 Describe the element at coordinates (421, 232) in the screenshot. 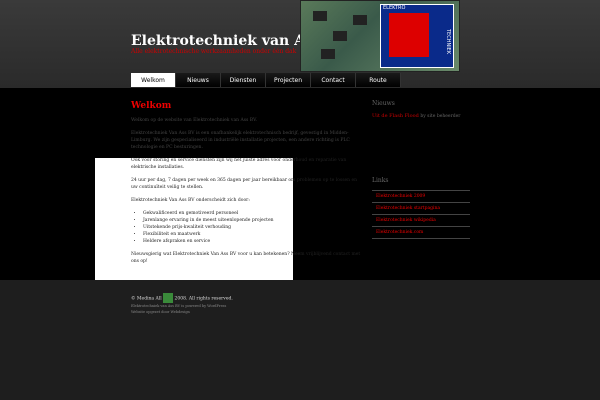

I see `sidebar-link: Elektrotechniek.com` at that location.